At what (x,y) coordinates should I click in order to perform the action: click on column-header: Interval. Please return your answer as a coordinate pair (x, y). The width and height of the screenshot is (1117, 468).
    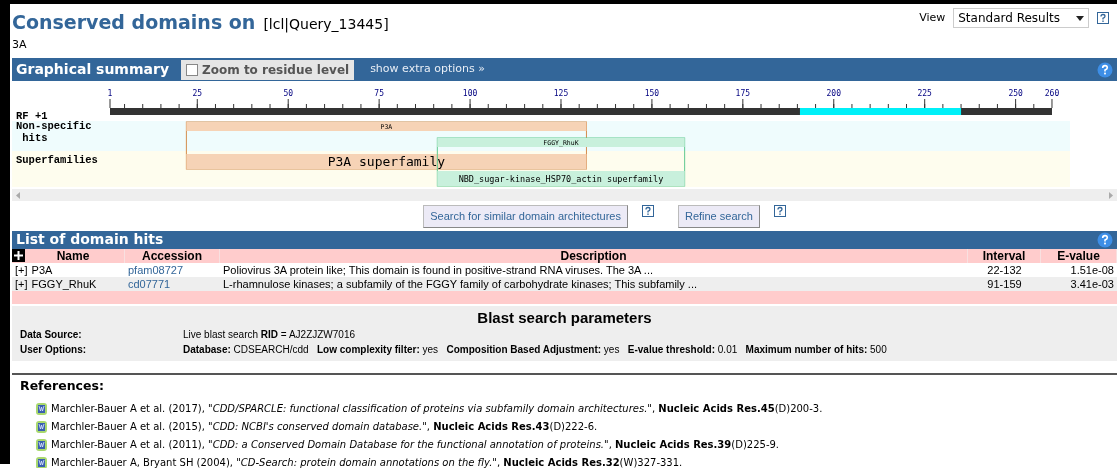
    Looking at the image, I should click on (1004, 255).